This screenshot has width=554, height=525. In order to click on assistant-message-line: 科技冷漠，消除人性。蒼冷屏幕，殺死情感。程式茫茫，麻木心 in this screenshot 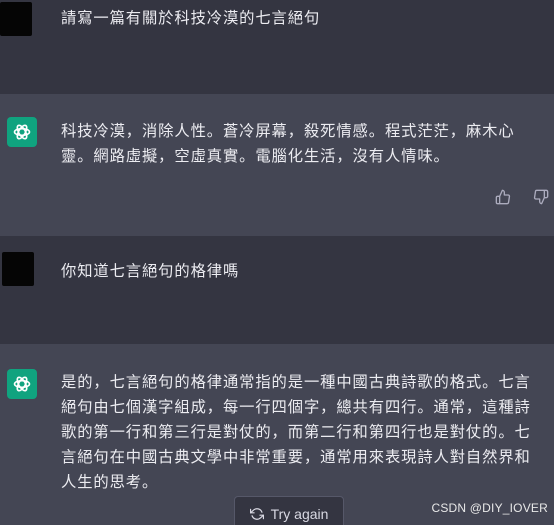, I will do `click(288, 131)`.